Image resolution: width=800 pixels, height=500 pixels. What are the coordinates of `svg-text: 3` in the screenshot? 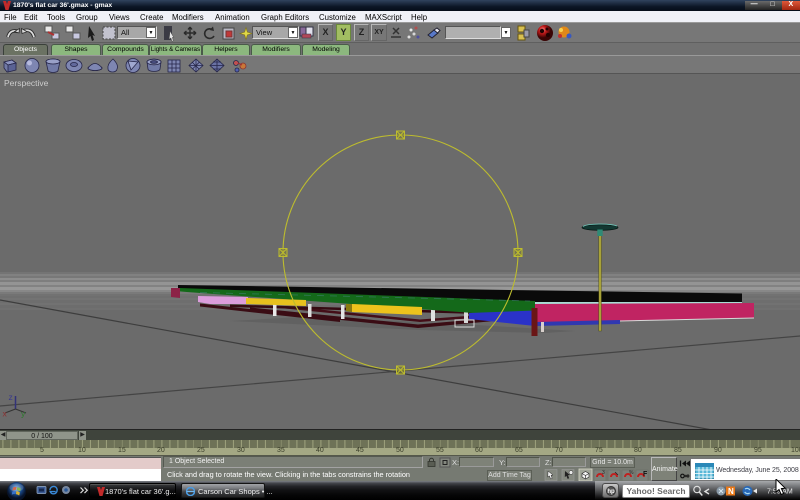 It's located at (603, 473).